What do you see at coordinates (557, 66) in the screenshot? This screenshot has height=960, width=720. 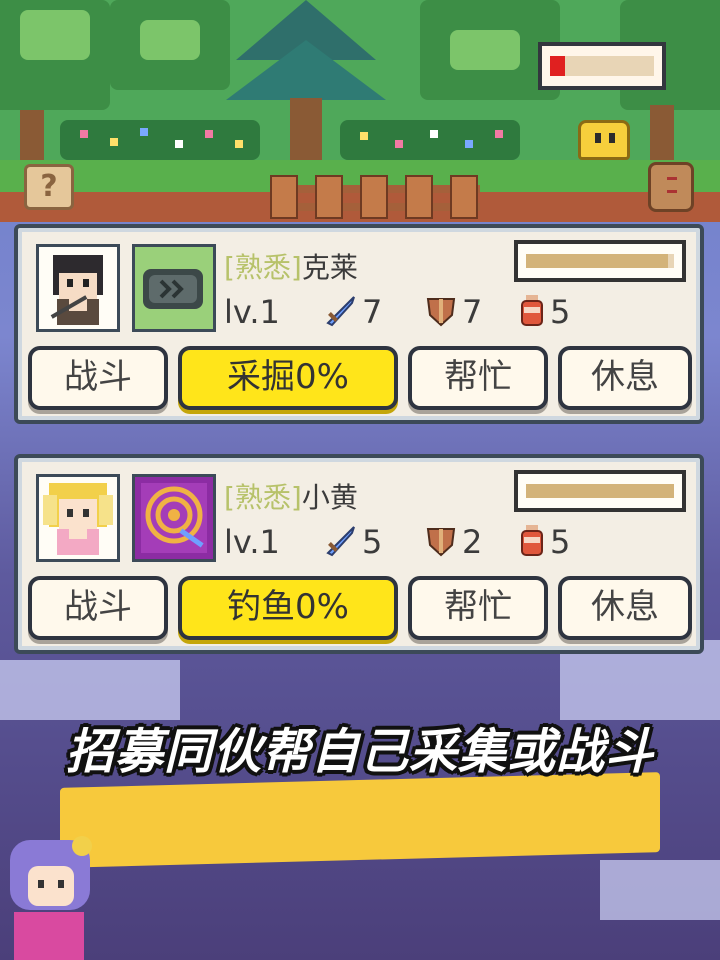 I see `enemy-health-fill` at bounding box center [557, 66].